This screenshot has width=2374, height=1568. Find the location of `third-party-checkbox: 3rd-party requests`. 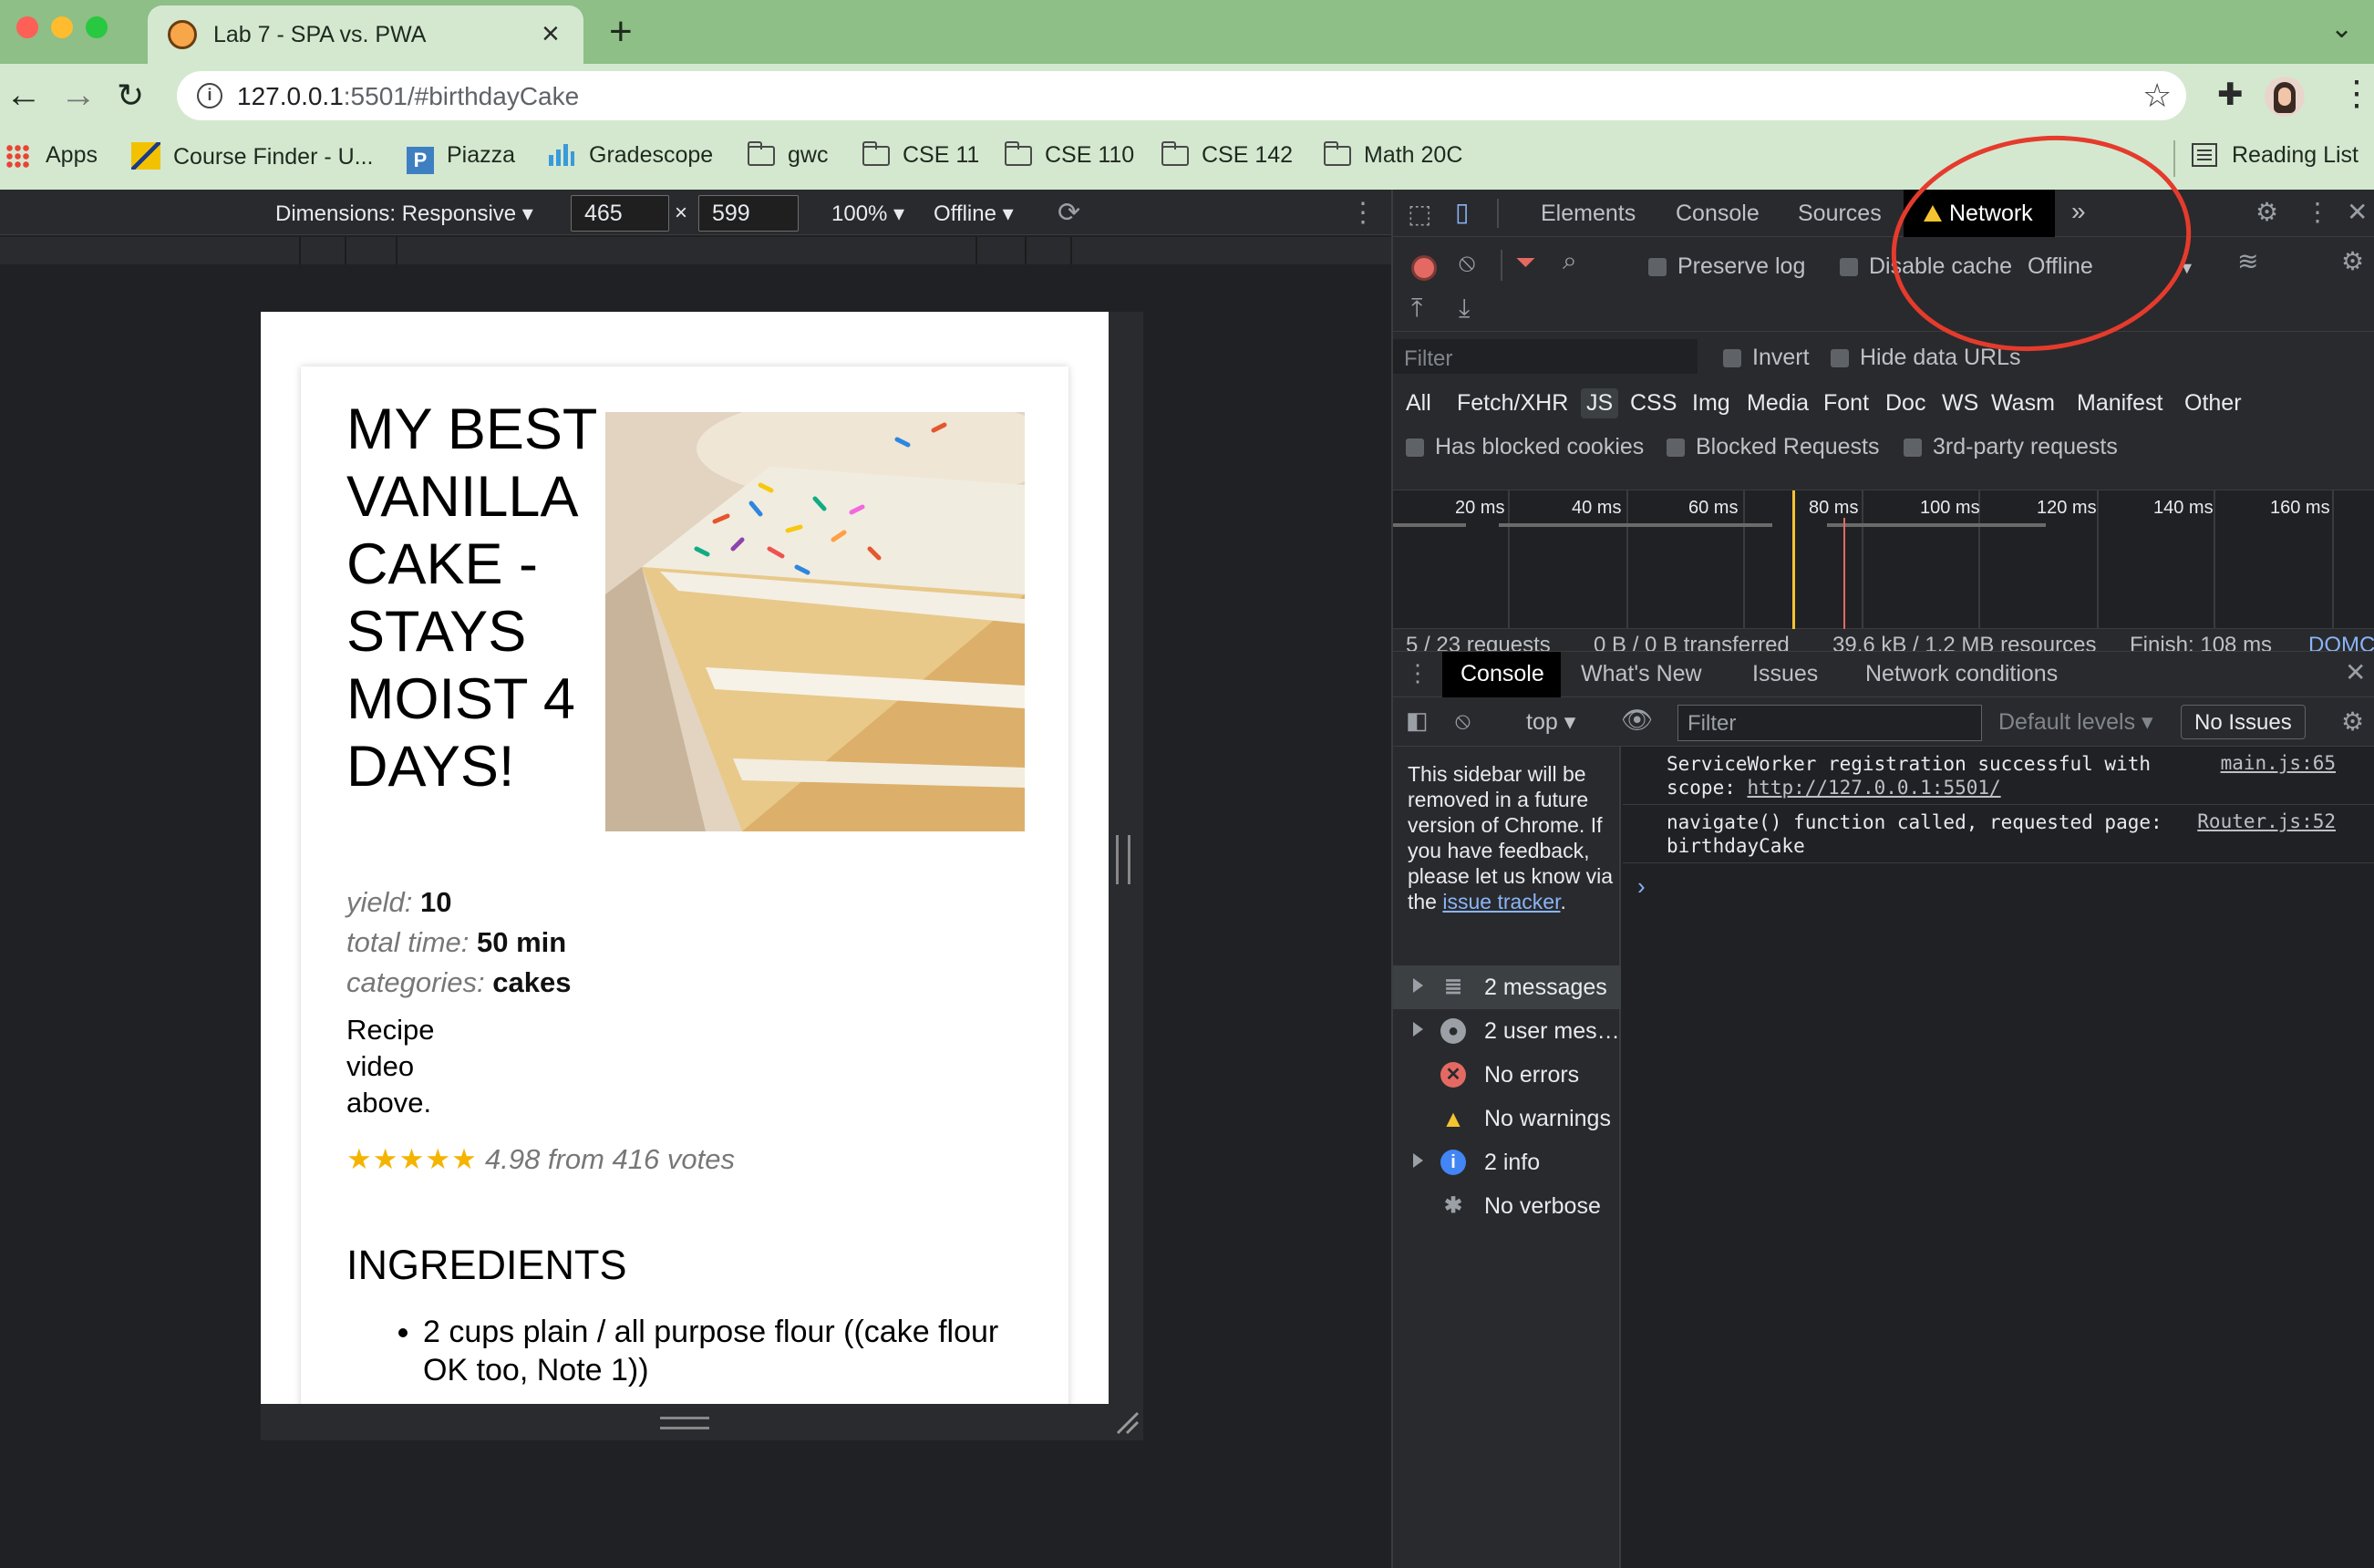

third-party-checkbox: 3rd-party requests is located at coordinates (2011, 447).